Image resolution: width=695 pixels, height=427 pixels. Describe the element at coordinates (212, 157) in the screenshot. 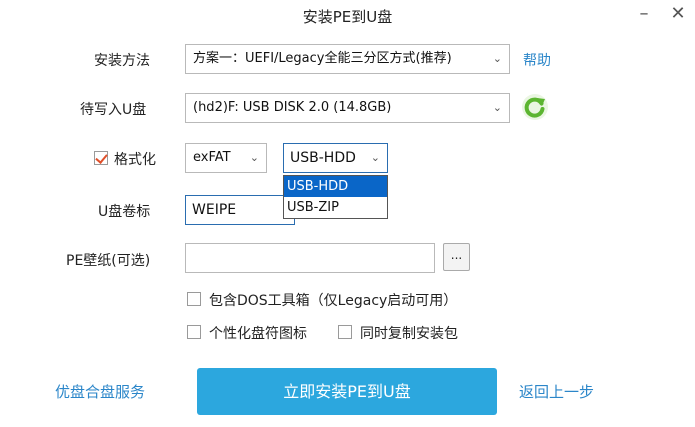

I see `filesystem-value: exFAT` at that location.